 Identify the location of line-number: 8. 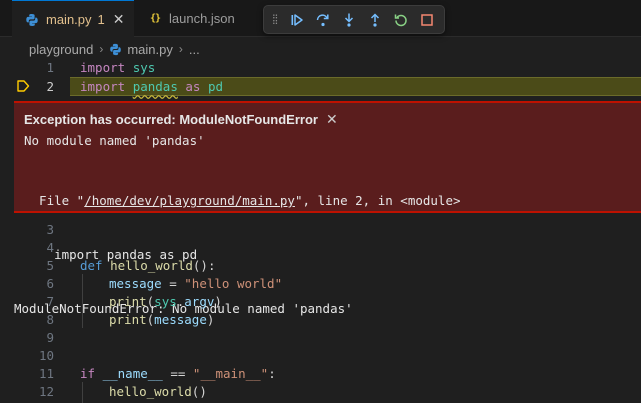
(50, 319).